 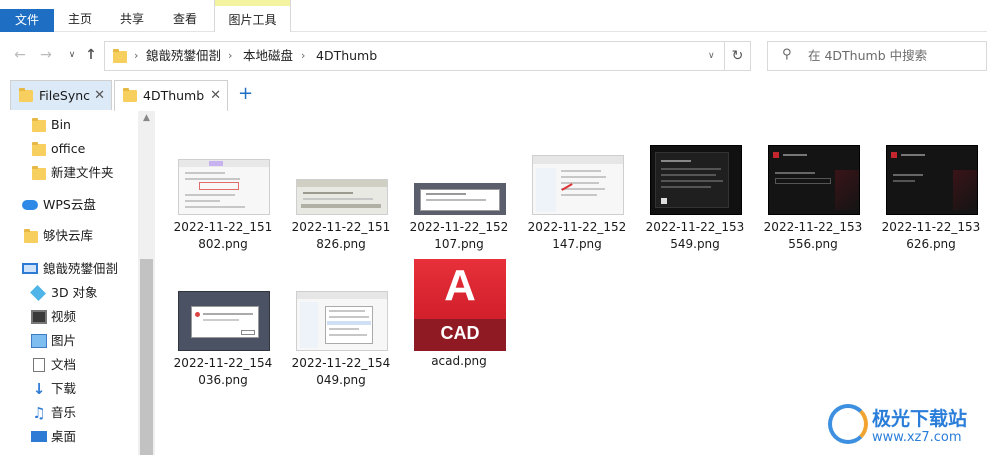 What do you see at coordinates (346, 56) in the screenshot?
I see `breadcrumb-item: 4DThumb` at bounding box center [346, 56].